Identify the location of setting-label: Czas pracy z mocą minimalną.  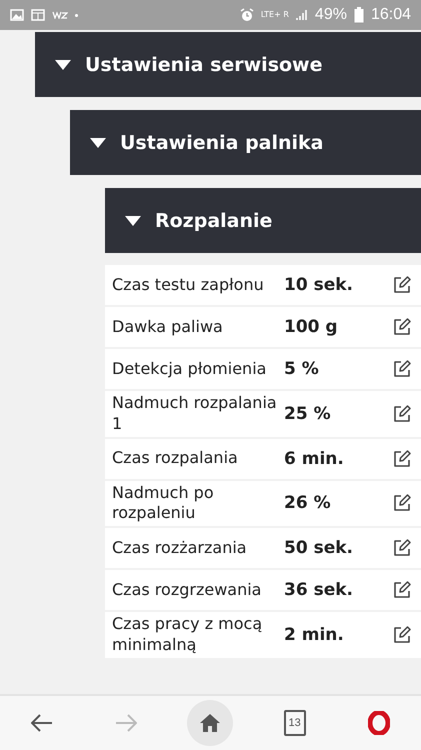
(188, 635).